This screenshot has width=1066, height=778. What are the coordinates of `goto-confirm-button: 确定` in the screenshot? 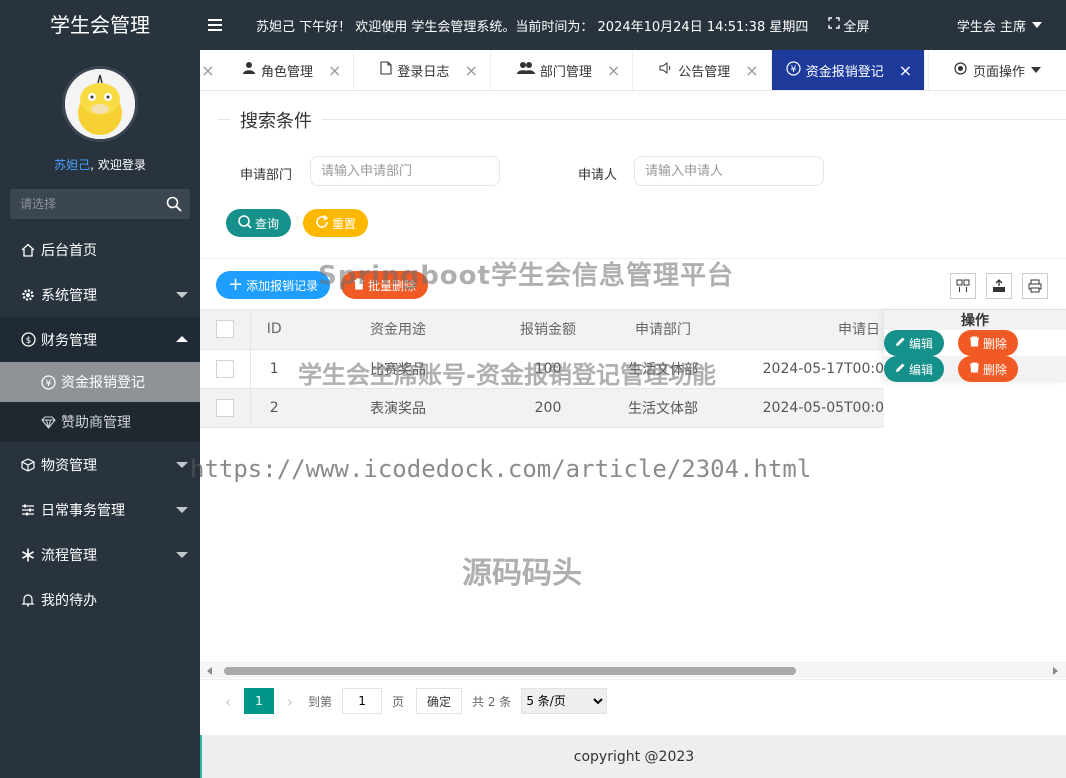 It's located at (439, 701).